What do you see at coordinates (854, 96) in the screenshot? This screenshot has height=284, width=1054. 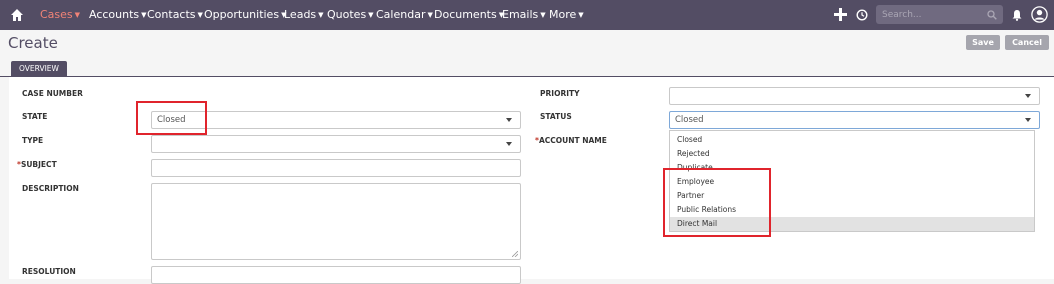 I see `priority-select` at bounding box center [854, 96].